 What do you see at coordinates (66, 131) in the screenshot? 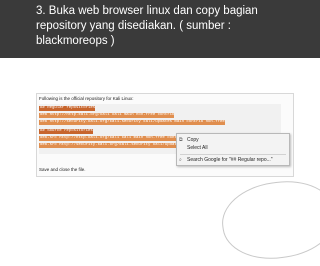
I see `repo-line: ## Source repositories` at bounding box center [66, 131].